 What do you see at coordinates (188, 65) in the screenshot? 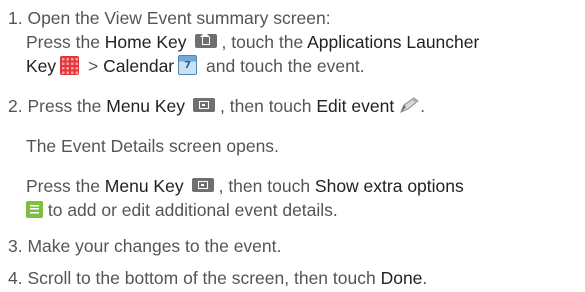
I see `calendar-icon` at bounding box center [188, 65].